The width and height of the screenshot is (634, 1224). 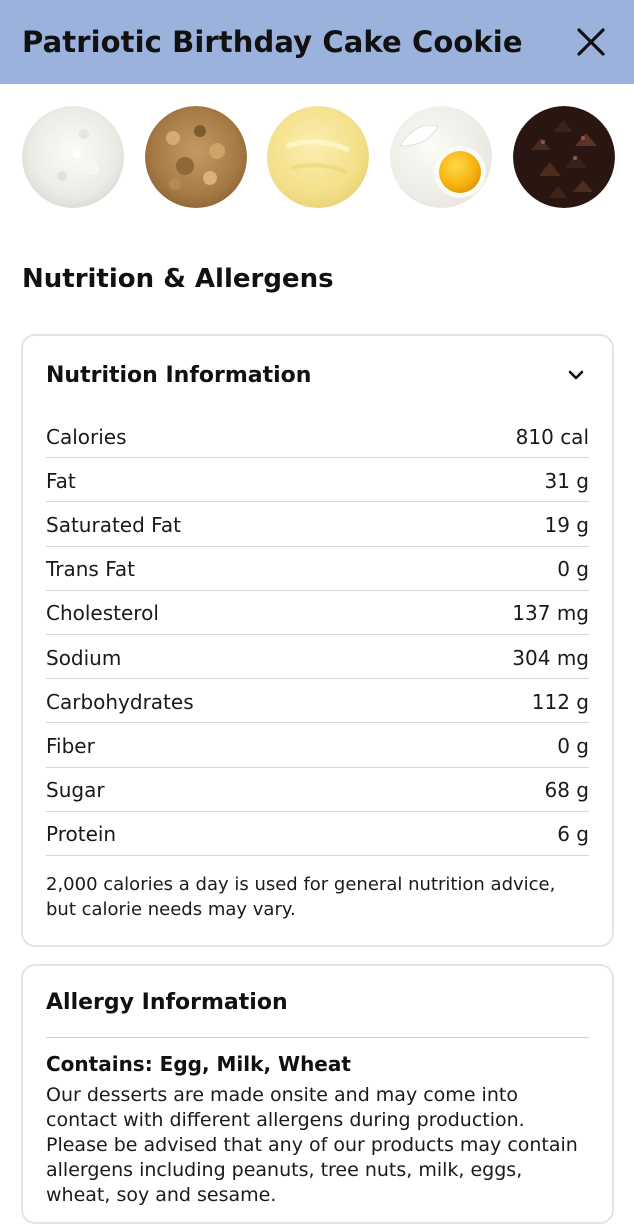 I want to click on nutrition-label: Sodium, so click(x=84, y=657).